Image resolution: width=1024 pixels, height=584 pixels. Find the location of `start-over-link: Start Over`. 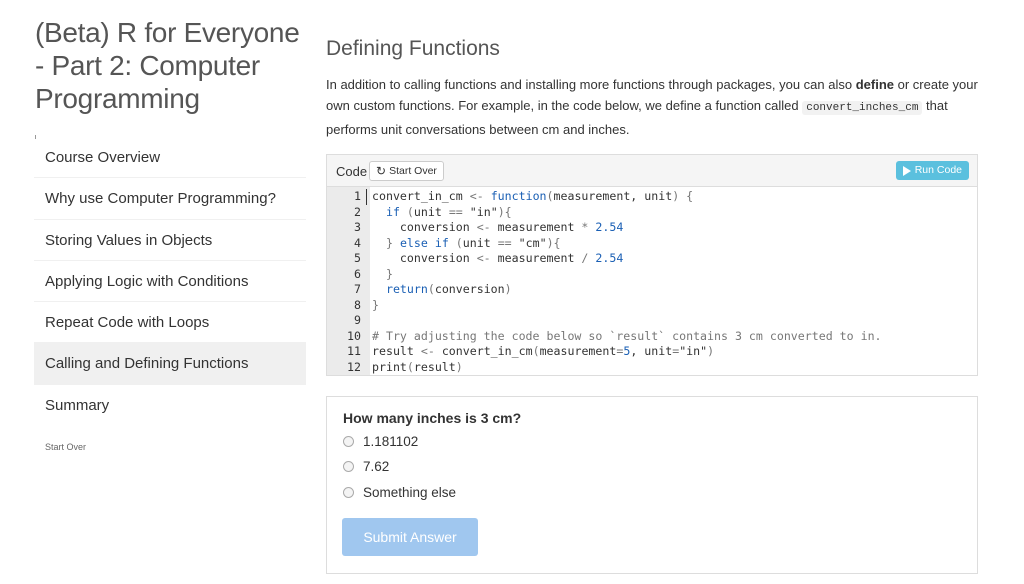

start-over-link: Start Over is located at coordinates (65, 447).